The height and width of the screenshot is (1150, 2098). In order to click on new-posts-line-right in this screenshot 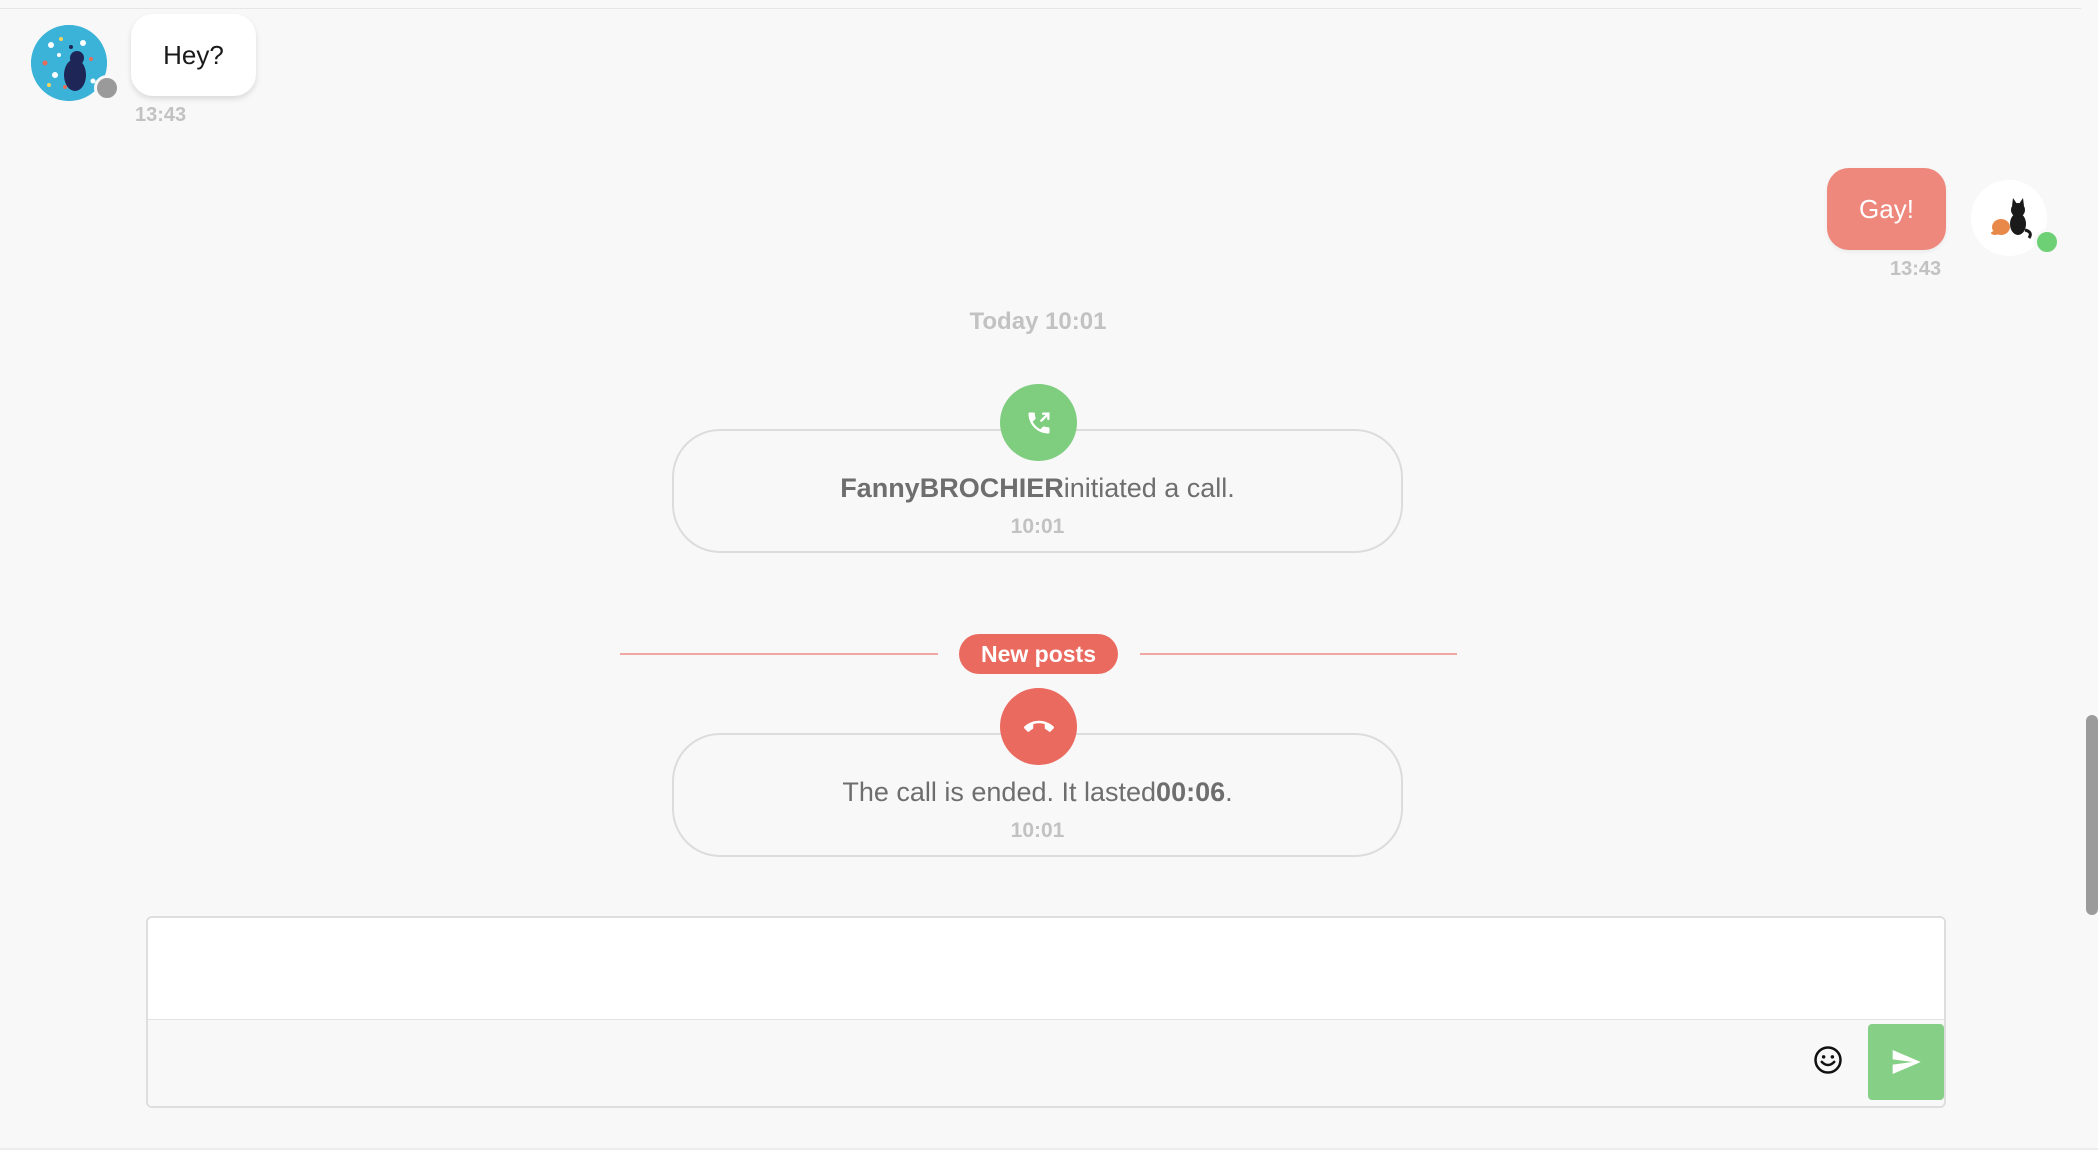, I will do `click(1298, 654)`.